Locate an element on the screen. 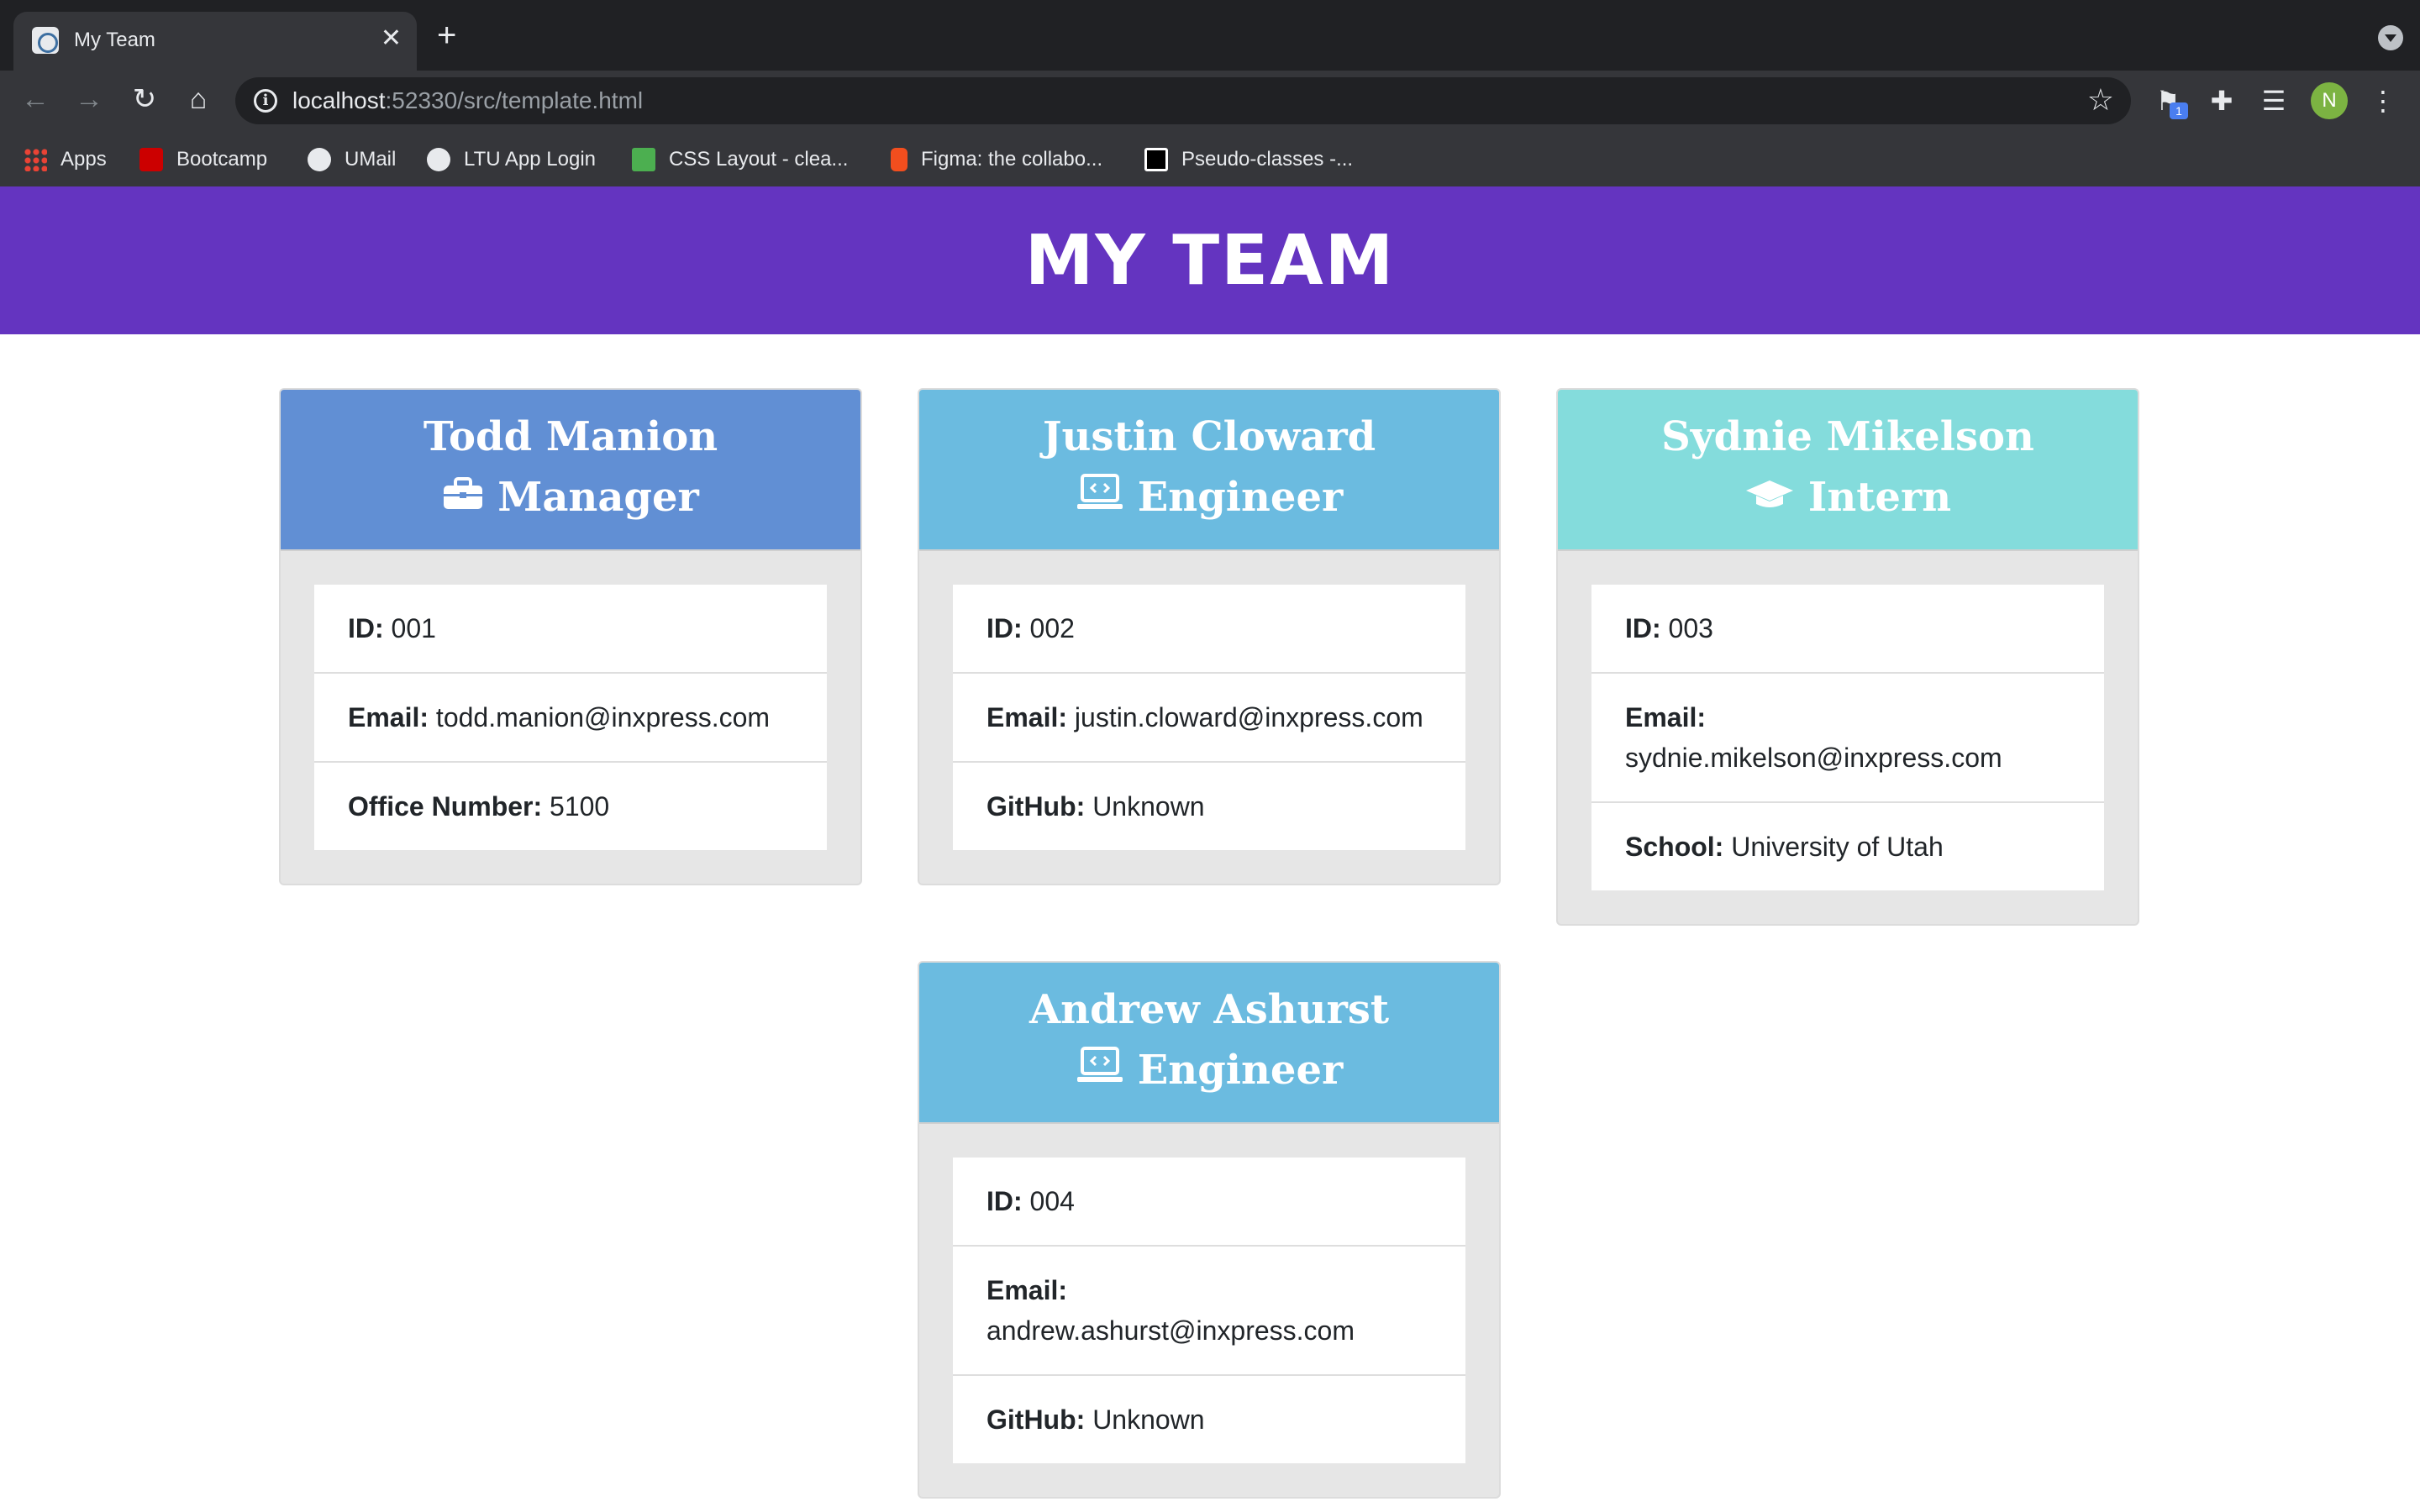 This screenshot has width=2420, height=1512. url-text: localhost:52330/src/template.html is located at coordinates (467, 100).